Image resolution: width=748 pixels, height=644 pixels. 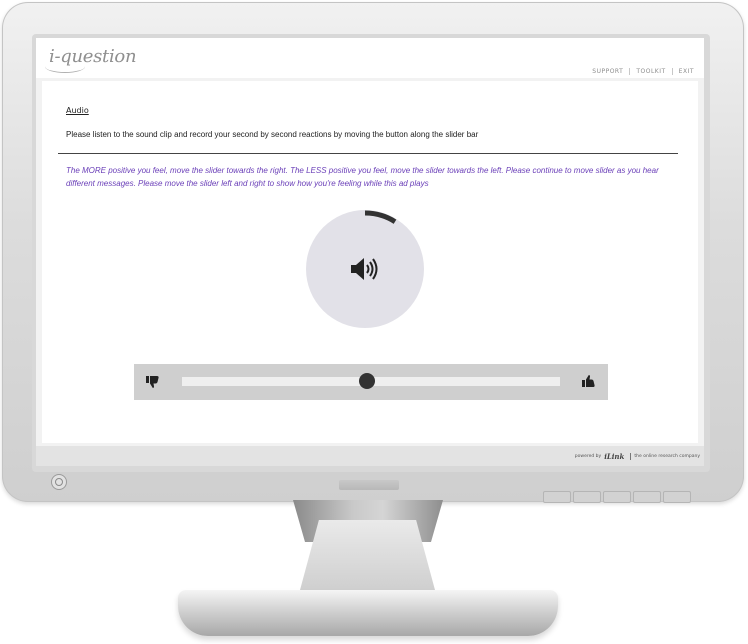 I want to click on logo-swoosh, so click(x=65, y=66).